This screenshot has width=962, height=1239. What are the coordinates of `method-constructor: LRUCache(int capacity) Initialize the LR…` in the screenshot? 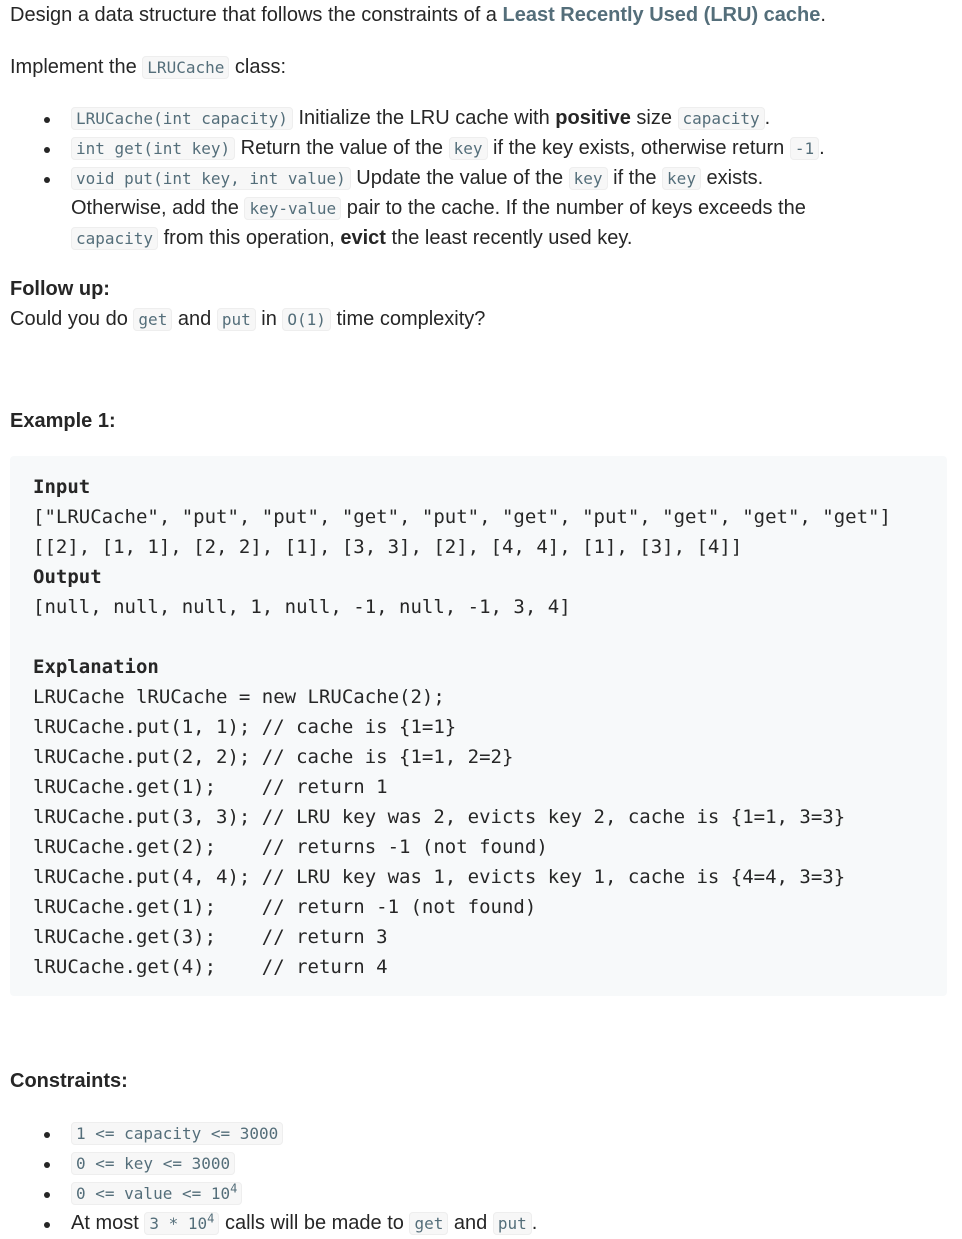 It's located at (420, 118).